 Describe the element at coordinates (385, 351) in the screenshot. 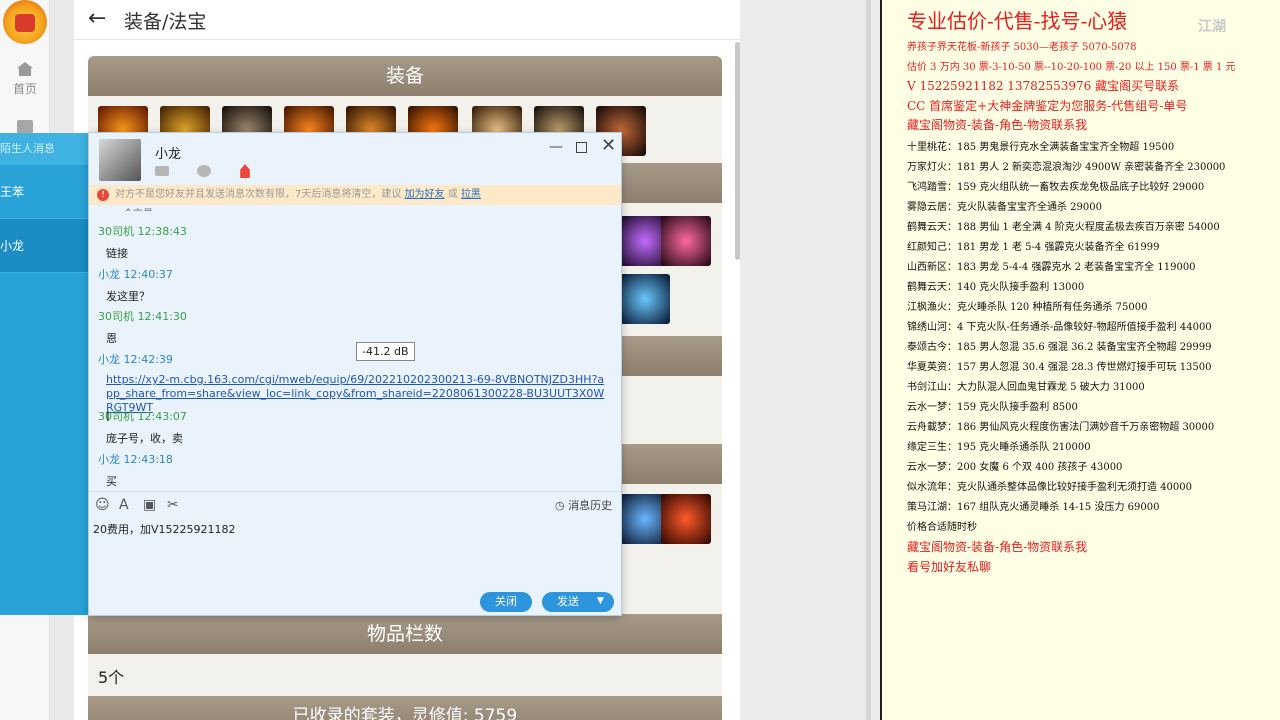

I see `volume-tooltip: -41.2 dB` at that location.